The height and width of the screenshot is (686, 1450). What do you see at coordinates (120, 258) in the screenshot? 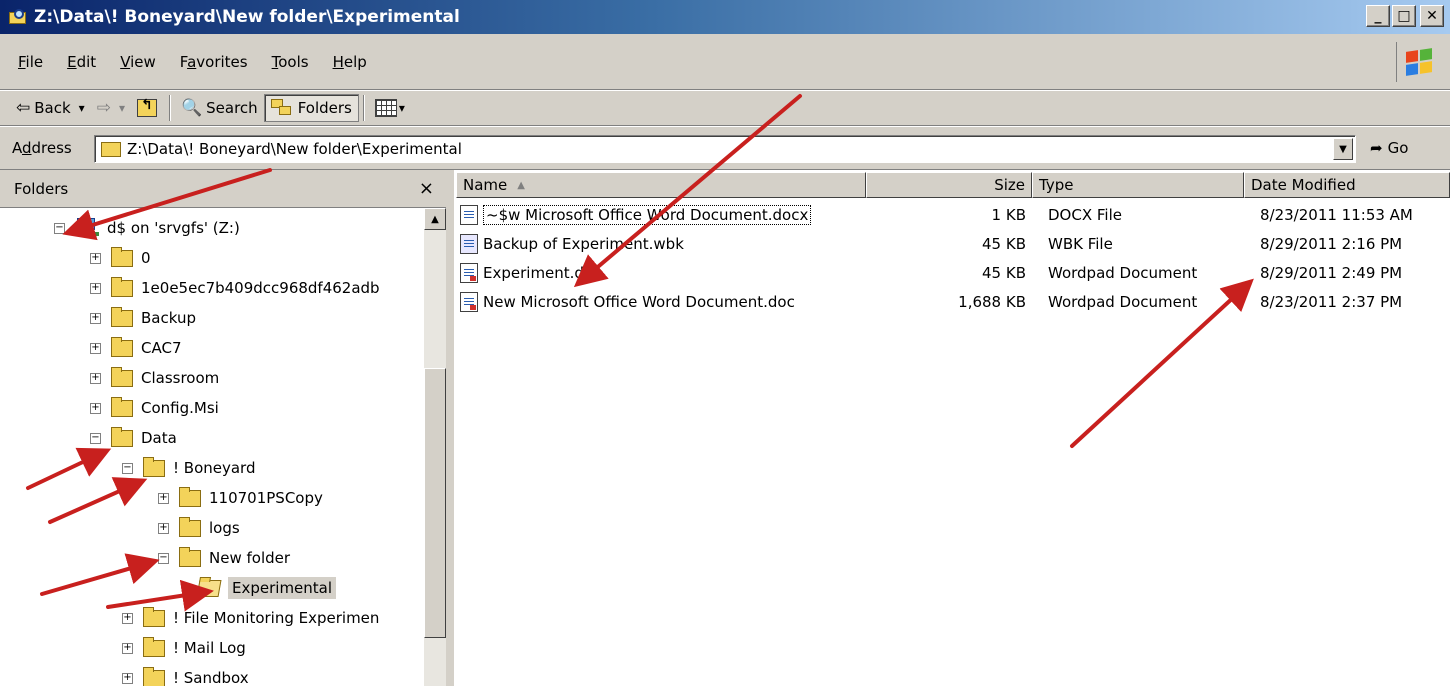
I see `tree-item: +0` at bounding box center [120, 258].